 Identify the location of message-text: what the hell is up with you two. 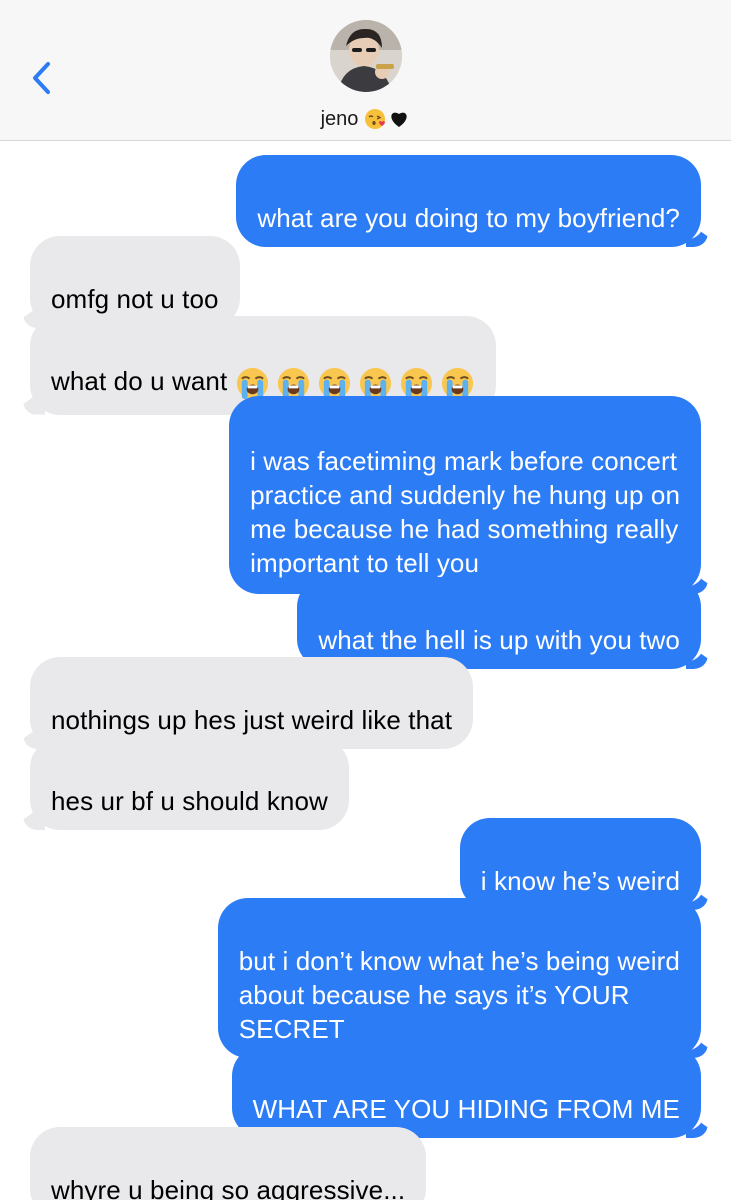
(499, 640).